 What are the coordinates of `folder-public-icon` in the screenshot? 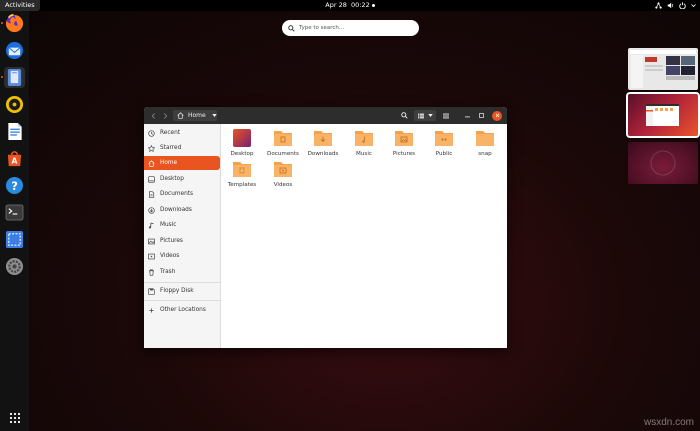 It's located at (444, 138).